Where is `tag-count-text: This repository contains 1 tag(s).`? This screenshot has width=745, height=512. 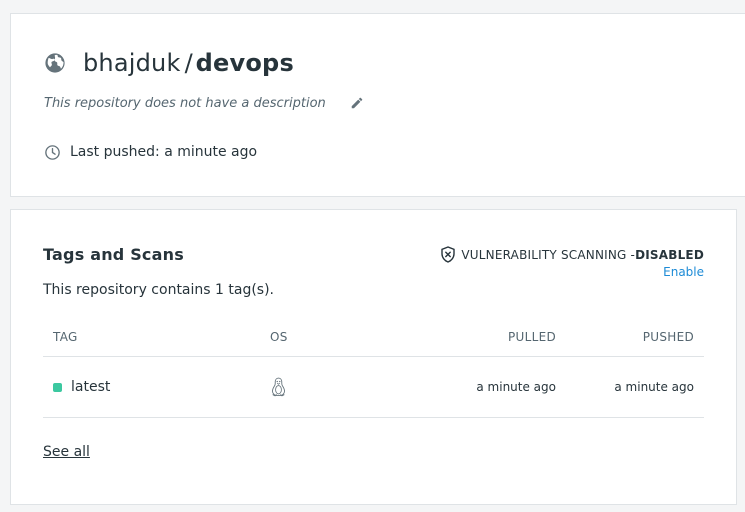 tag-count-text: This repository contains 1 tag(s). is located at coordinates (158, 290).